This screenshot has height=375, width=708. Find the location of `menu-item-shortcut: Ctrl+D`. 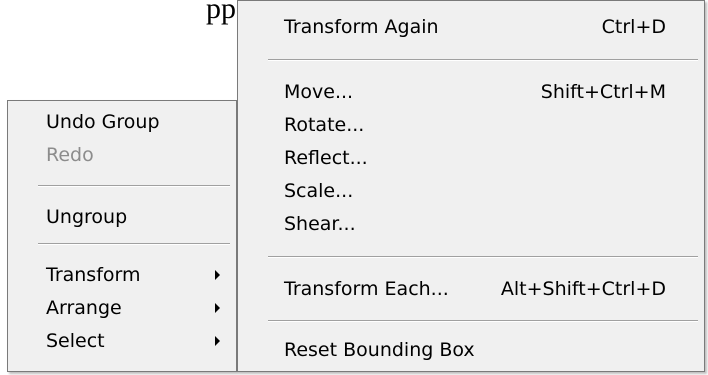

menu-item-shortcut: Ctrl+D is located at coordinates (633, 27).